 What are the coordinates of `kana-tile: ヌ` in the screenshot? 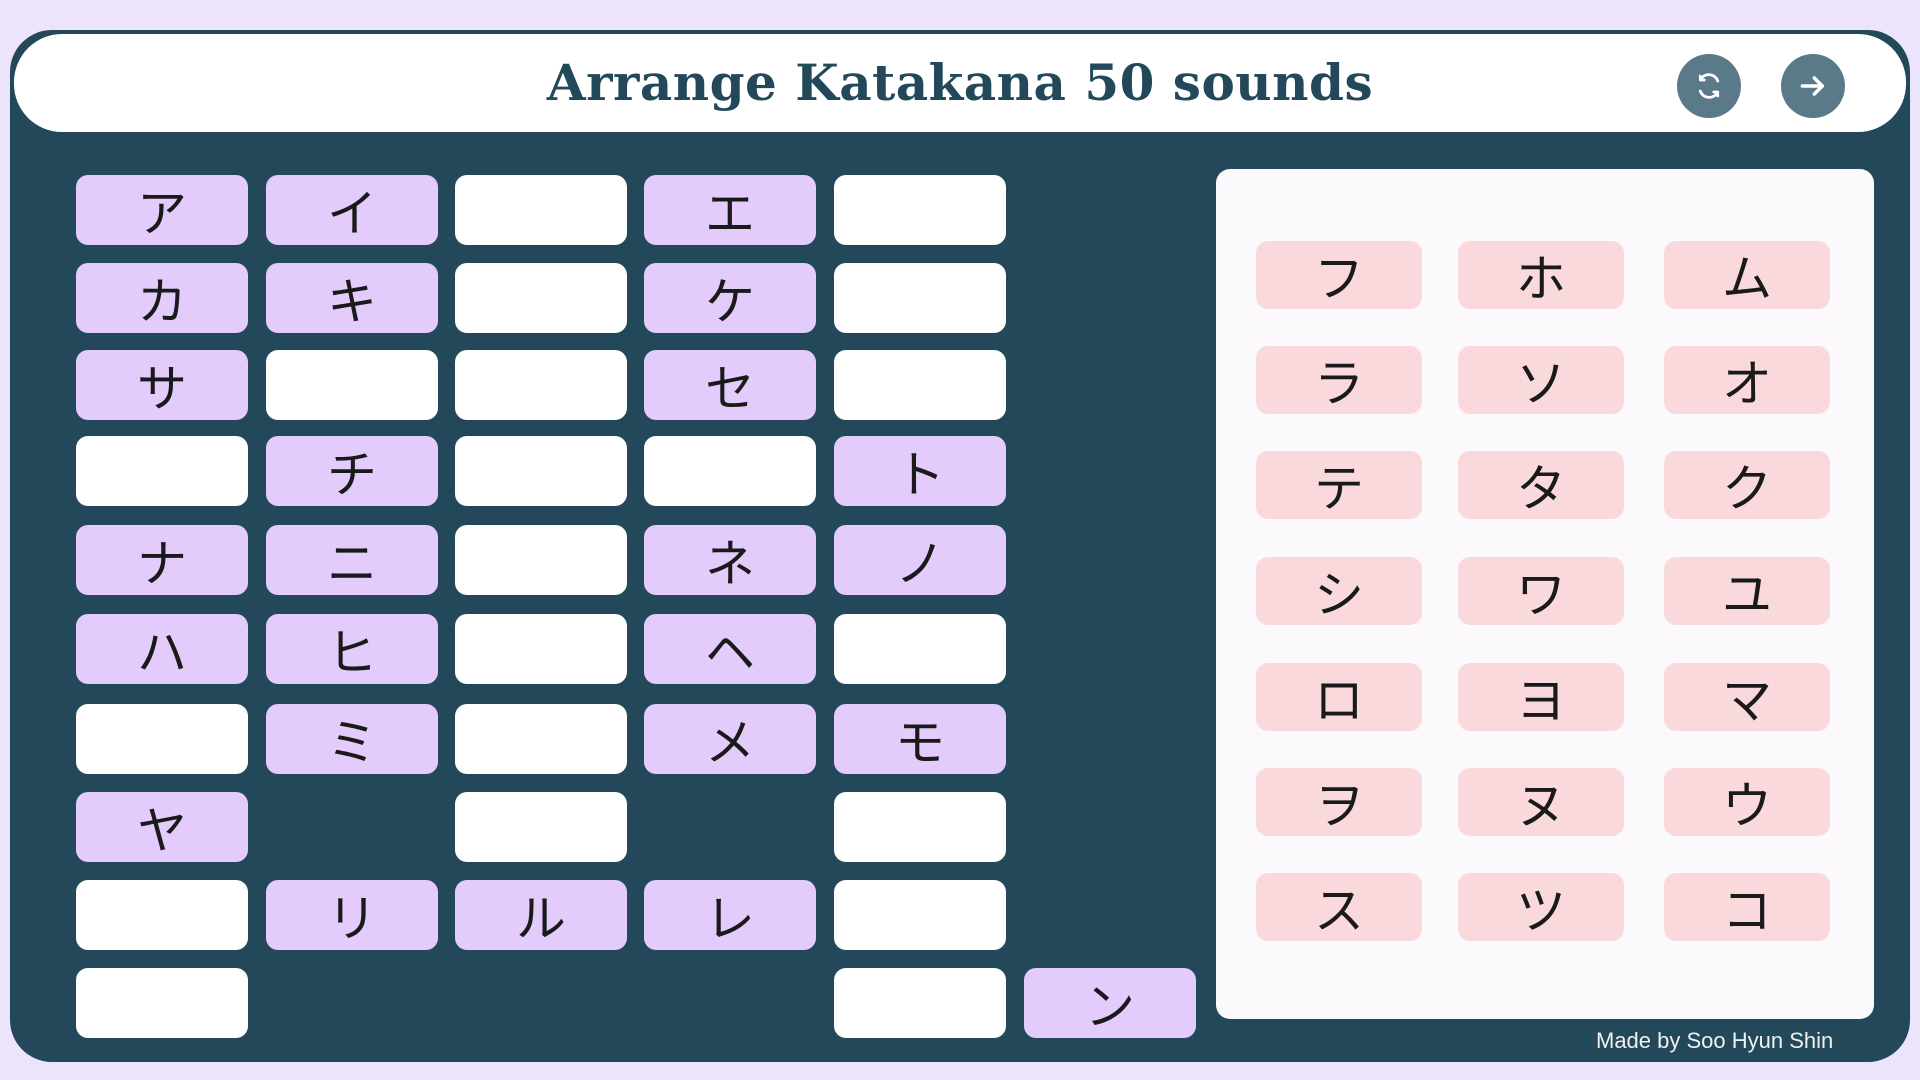 It's located at (1541, 802).